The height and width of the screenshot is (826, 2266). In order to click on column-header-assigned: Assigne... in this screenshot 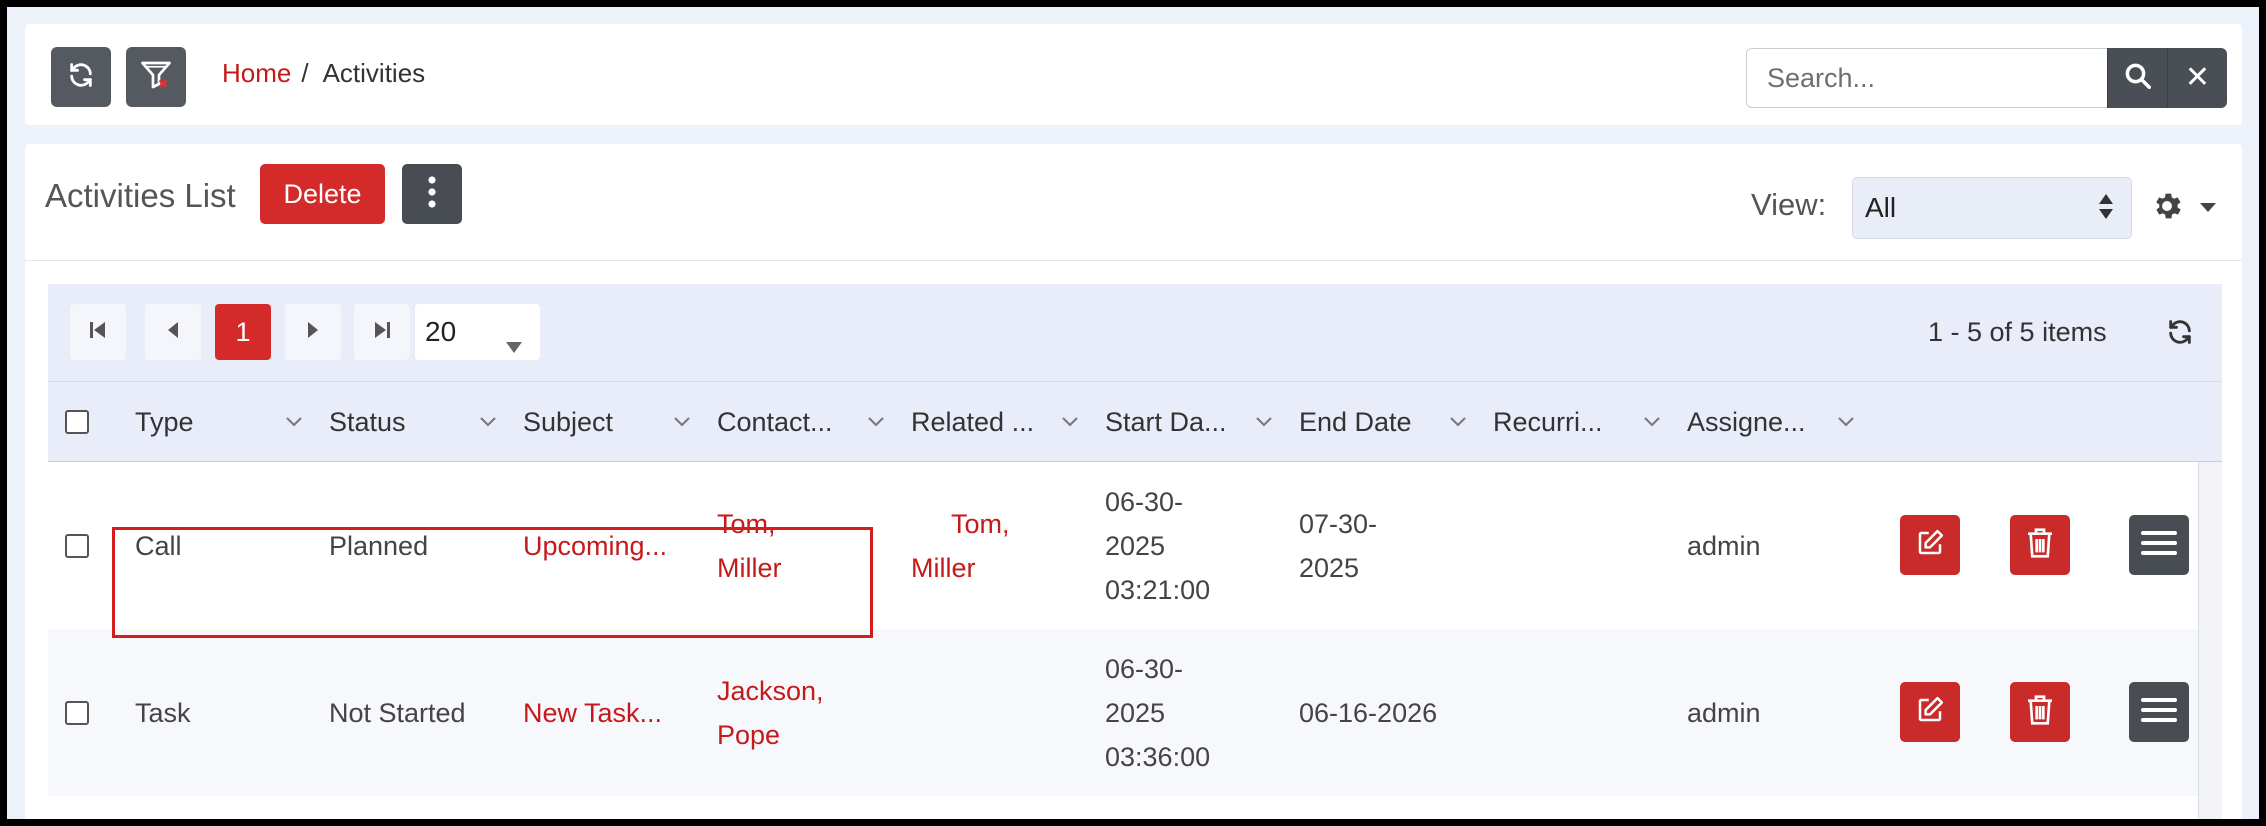, I will do `click(1746, 422)`.